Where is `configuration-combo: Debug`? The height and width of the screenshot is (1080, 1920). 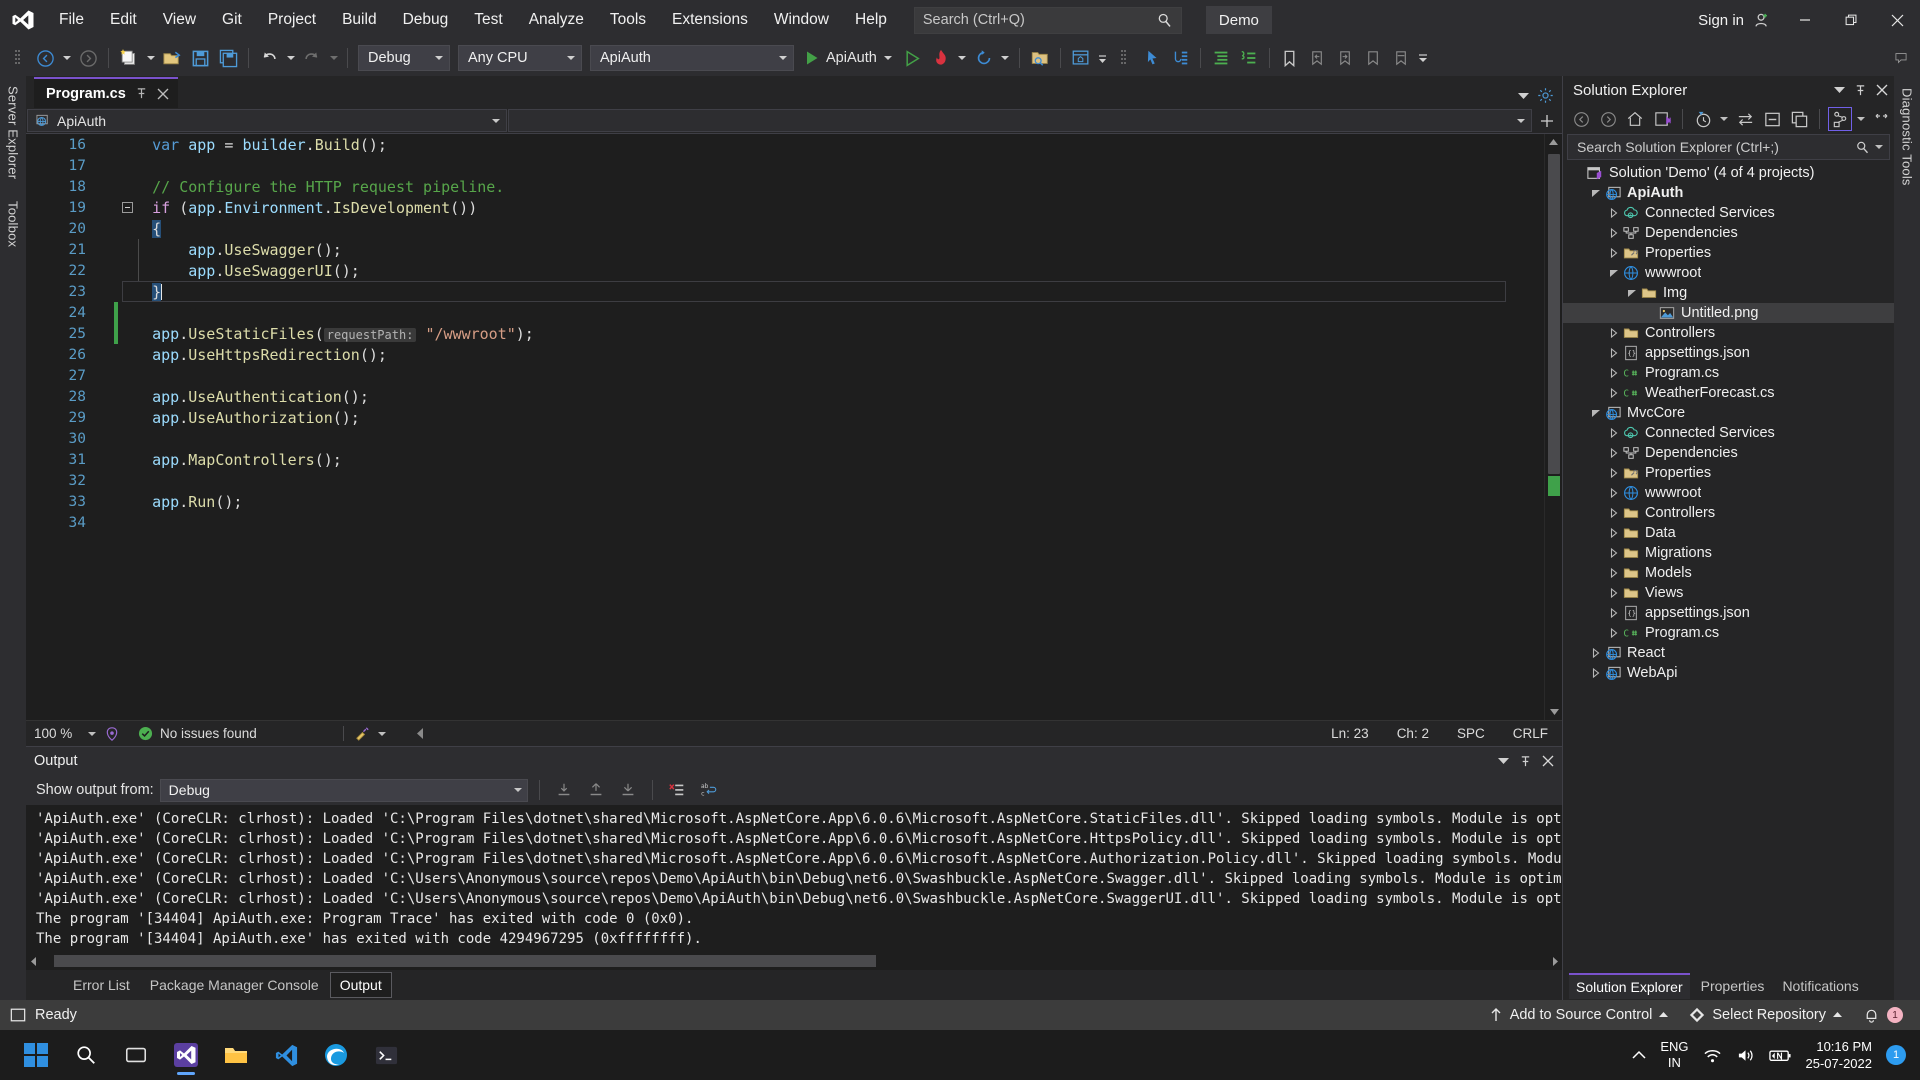 configuration-combo: Debug is located at coordinates (404, 58).